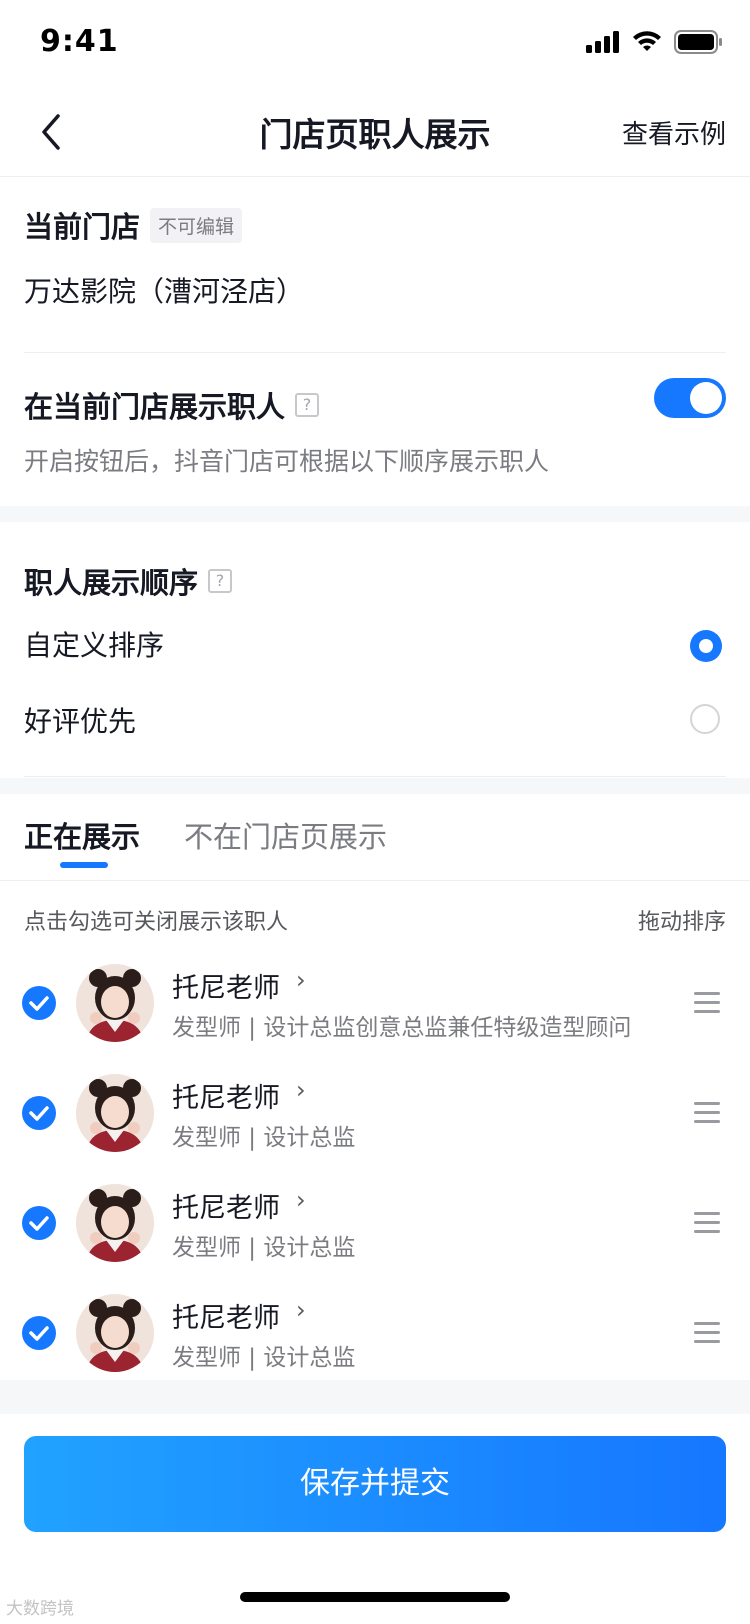  What do you see at coordinates (79, 41) in the screenshot?
I see `status-time: 9:41` at bounding box center [79, 41].